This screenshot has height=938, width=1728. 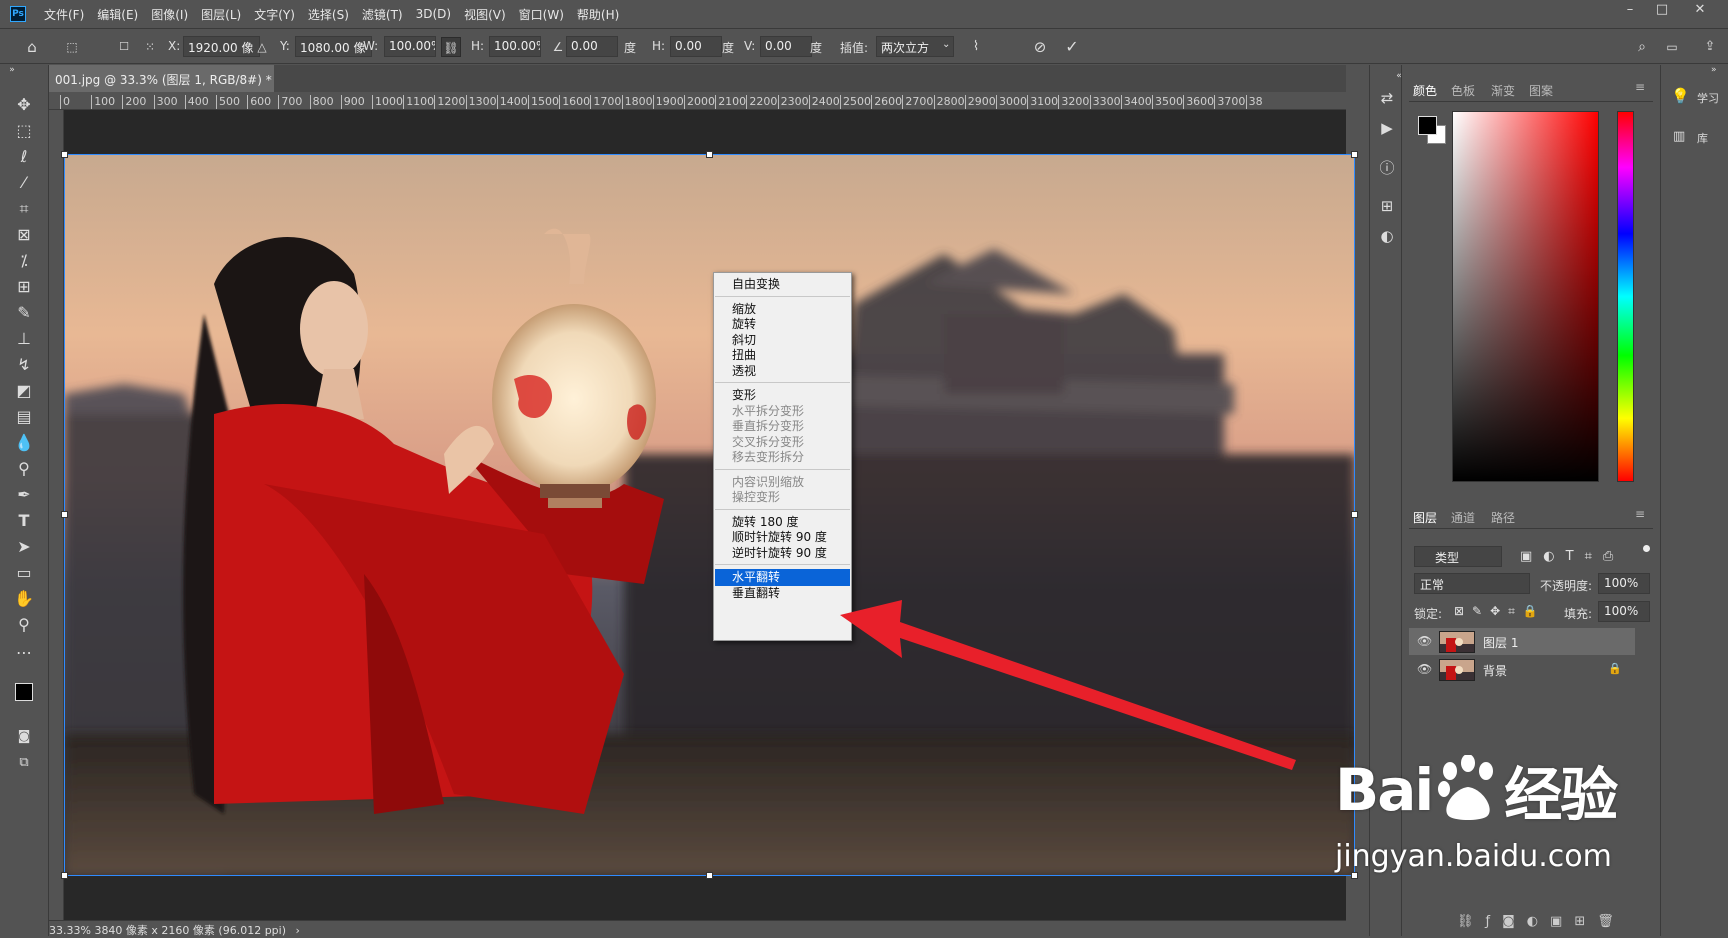 I want to click on menu-edit: 编辑(E), so click(x=117, y=14).